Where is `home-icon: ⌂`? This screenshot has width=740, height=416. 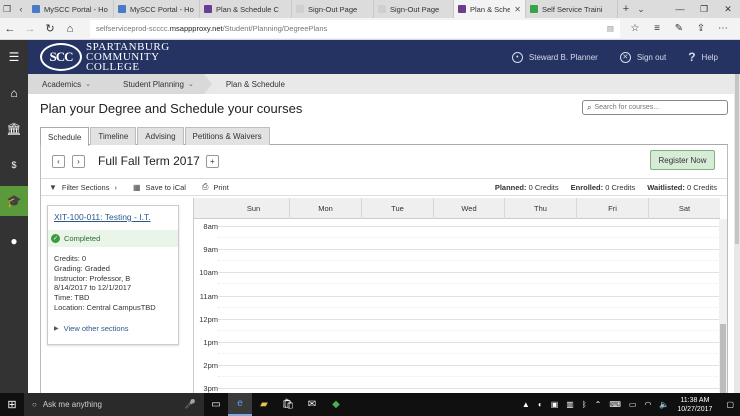 home-icon: ⌂ is located at coordinates (70, 29).